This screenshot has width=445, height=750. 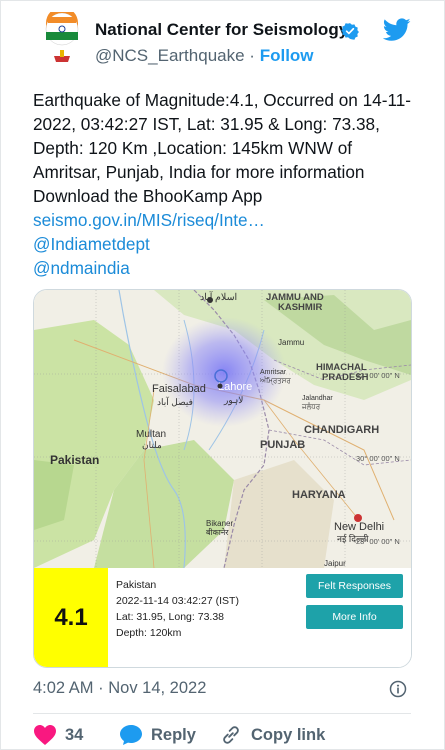 What do you see at coordinates (378, 375) in the screenshot?
I see `gridline-label-32n: 32° 00' 00" N` at bounding box center [378, 375].